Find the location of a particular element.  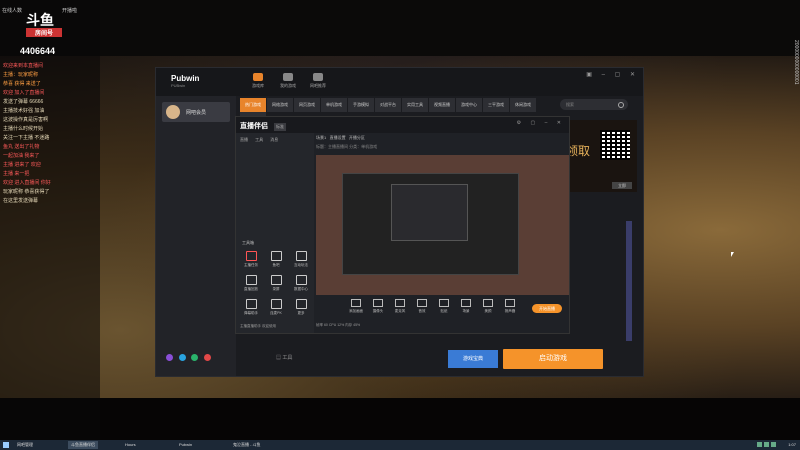

top-icon-game-library: 游戏库 is located at coordinates (258, 81).